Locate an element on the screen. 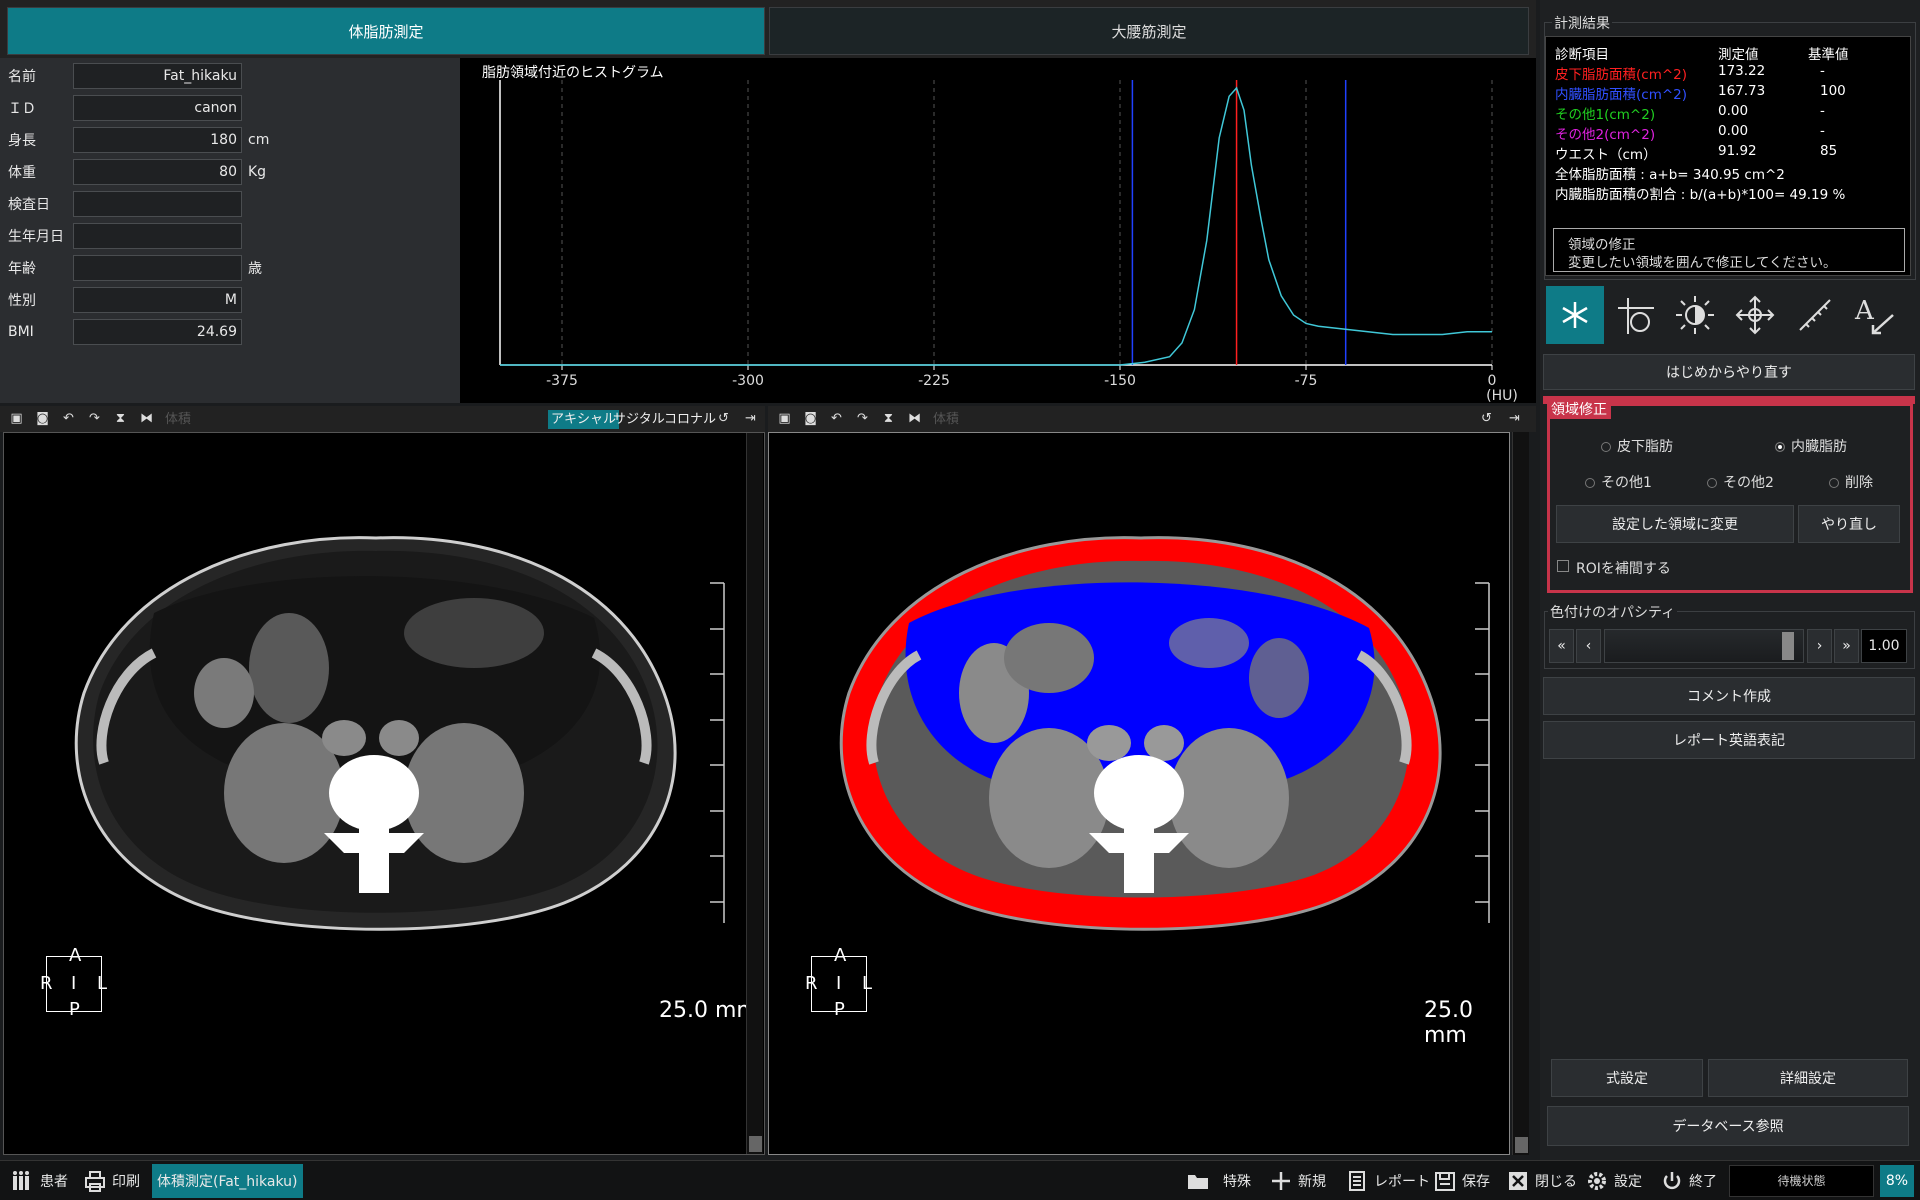 Image resolution: width=1920 pixels, height=1200 pixels. report-button: レポート is located at coordinates (1388, 1181).